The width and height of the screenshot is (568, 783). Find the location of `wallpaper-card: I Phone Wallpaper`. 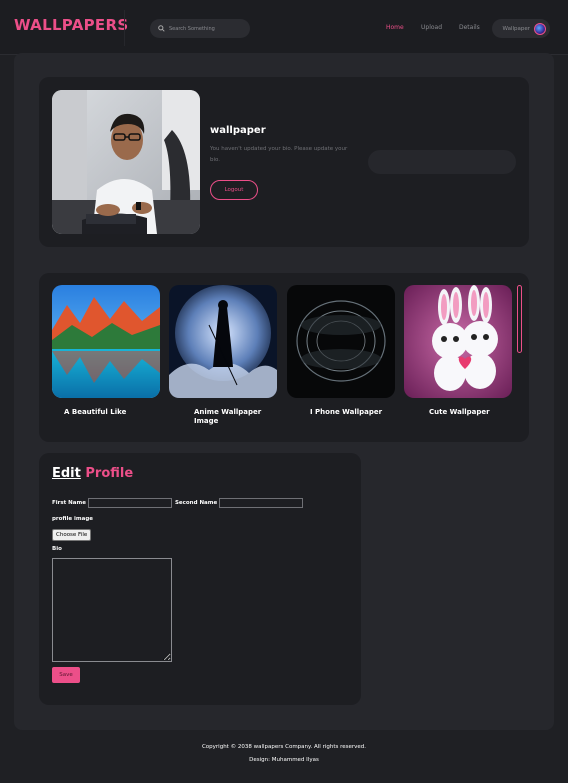

wallpaper-card: I Phone Wallpaper is located at coordinates (341, 351).